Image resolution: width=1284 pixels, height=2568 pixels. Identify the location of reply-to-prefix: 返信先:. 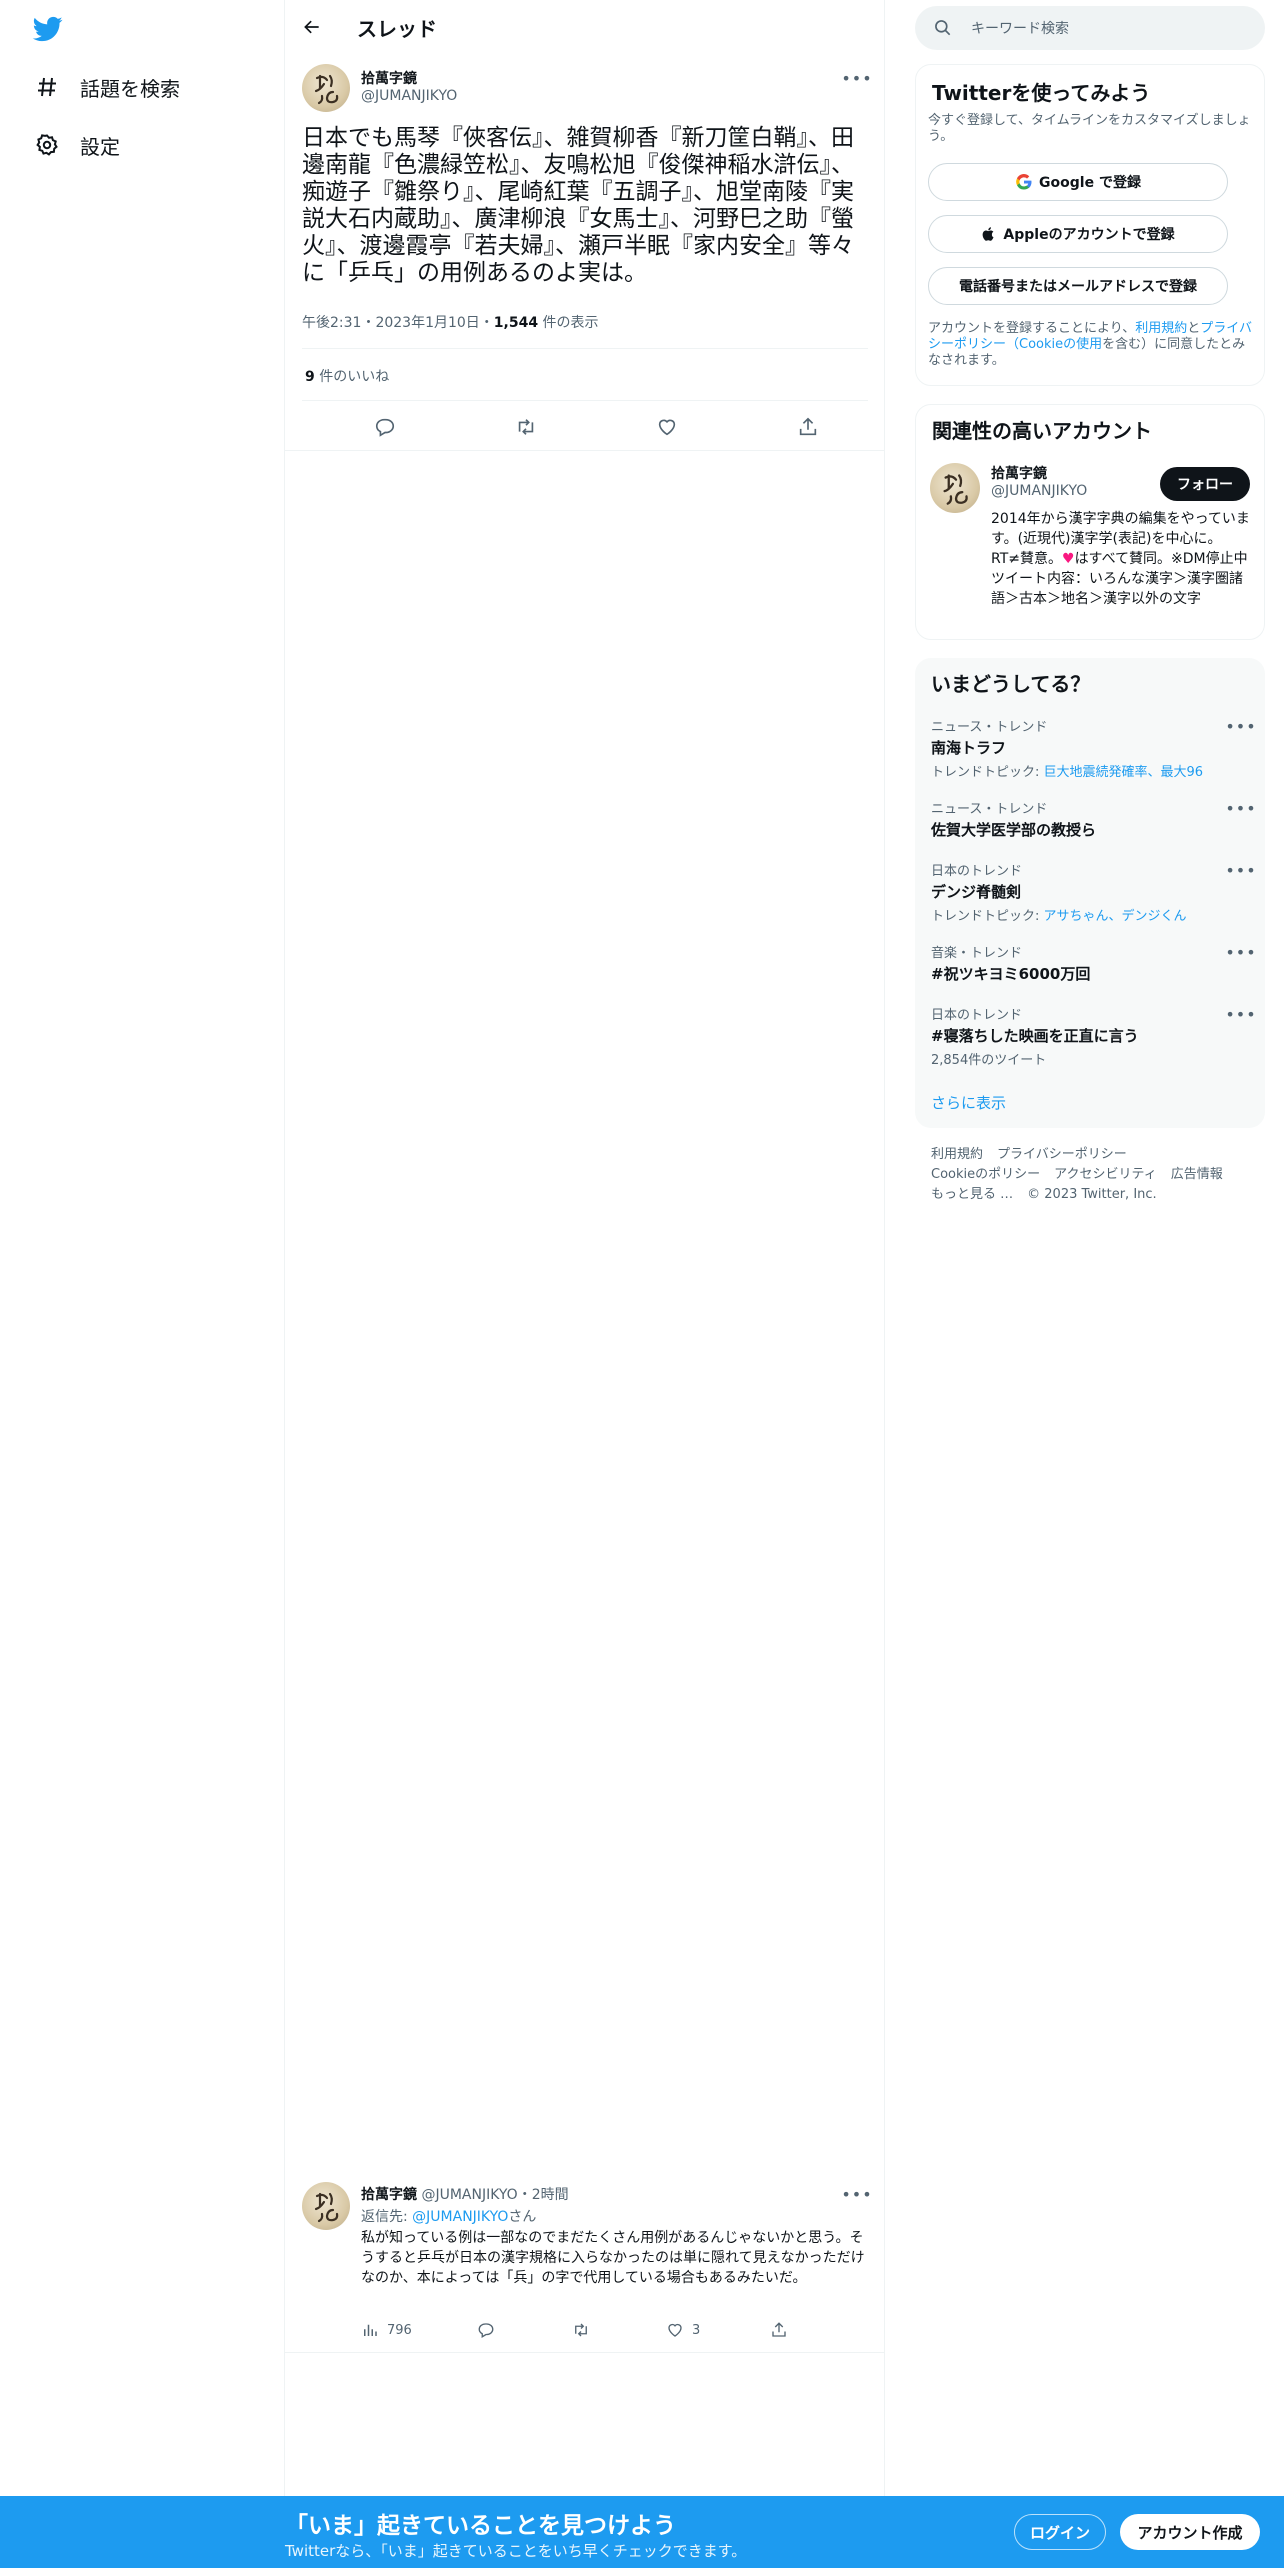
(387, 2217).